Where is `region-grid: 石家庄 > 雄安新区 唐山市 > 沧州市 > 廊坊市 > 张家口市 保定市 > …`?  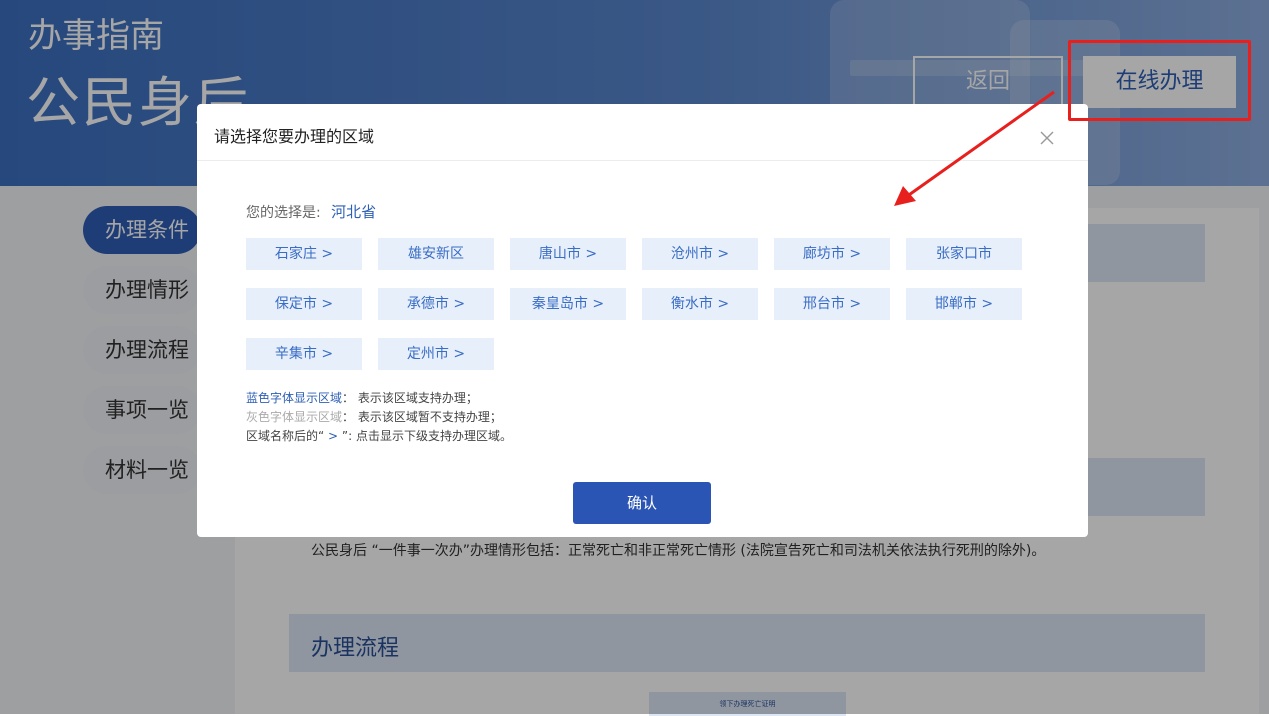
region-grid: 石家庄 > 雄安新区 唐山市 > 沧州市 > 廊坊市 > 张家口市 保定市 > … is located at coordinates (636, 304).